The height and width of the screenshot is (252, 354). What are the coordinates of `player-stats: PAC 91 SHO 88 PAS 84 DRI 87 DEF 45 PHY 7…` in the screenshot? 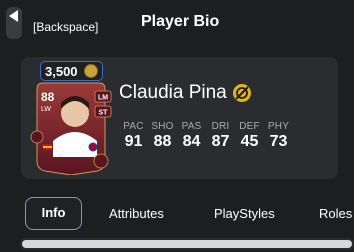 It's located at (206, 136).